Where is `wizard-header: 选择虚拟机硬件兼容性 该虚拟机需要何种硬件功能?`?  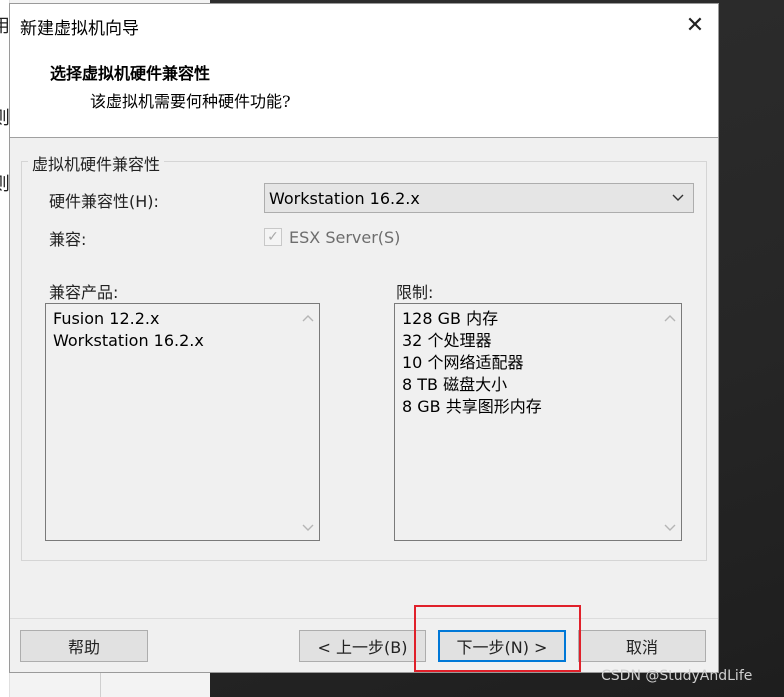
wizard-header: 选择虚拟机硬件兼容性 该虚拟机需要何种硬件功能? is located at coordinates (364, 92).